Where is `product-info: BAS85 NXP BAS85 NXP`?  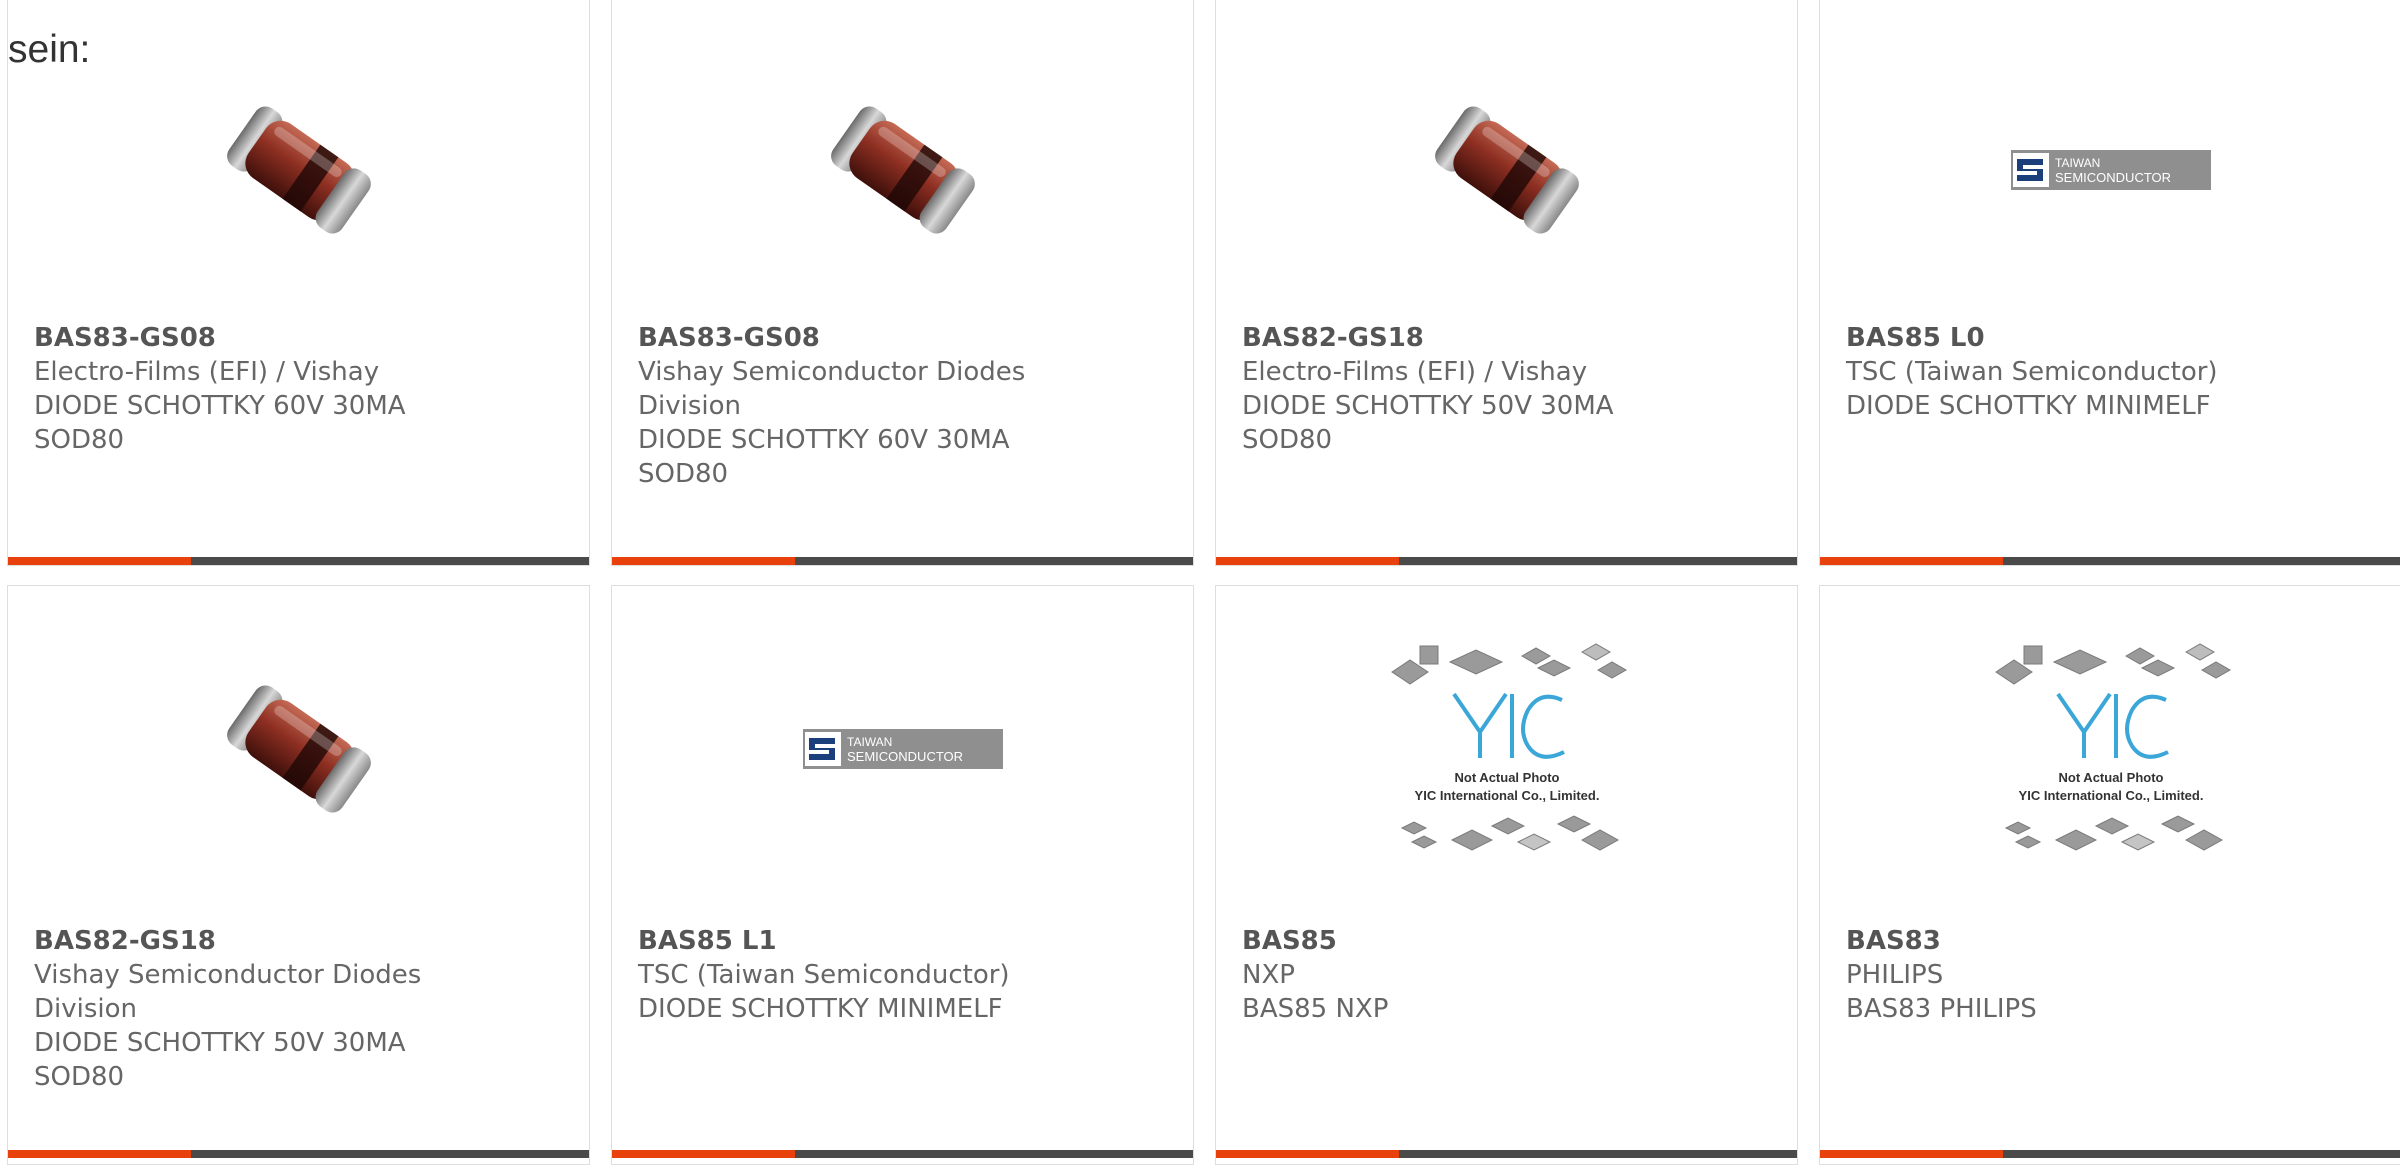 product-info: BAS85 NXP BAS85 NXP is located at coordinates (1509, 975).